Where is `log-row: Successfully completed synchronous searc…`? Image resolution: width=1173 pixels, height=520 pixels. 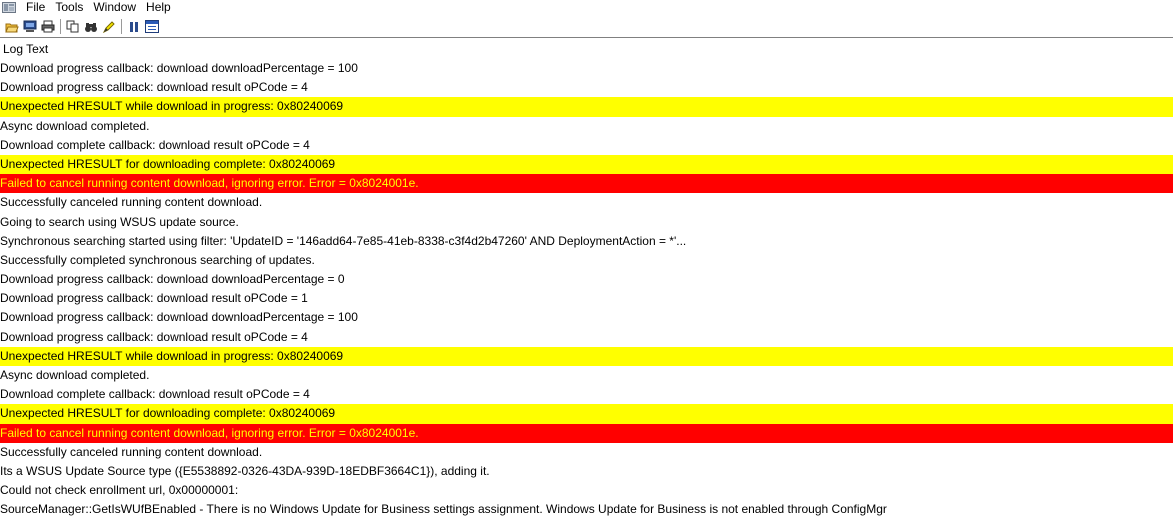 log-row: Successfully completed synchronous searc… is located at coordinates (586, 260).